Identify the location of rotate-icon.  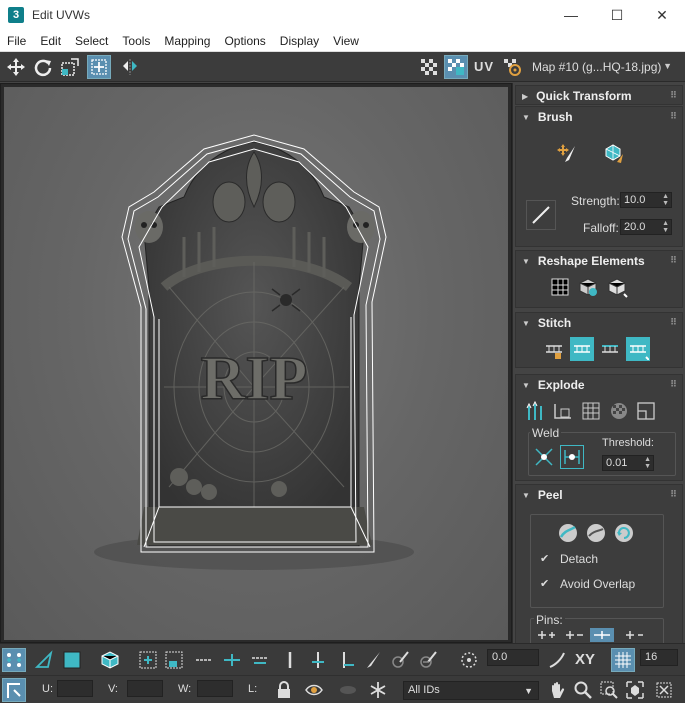
(43, 67).